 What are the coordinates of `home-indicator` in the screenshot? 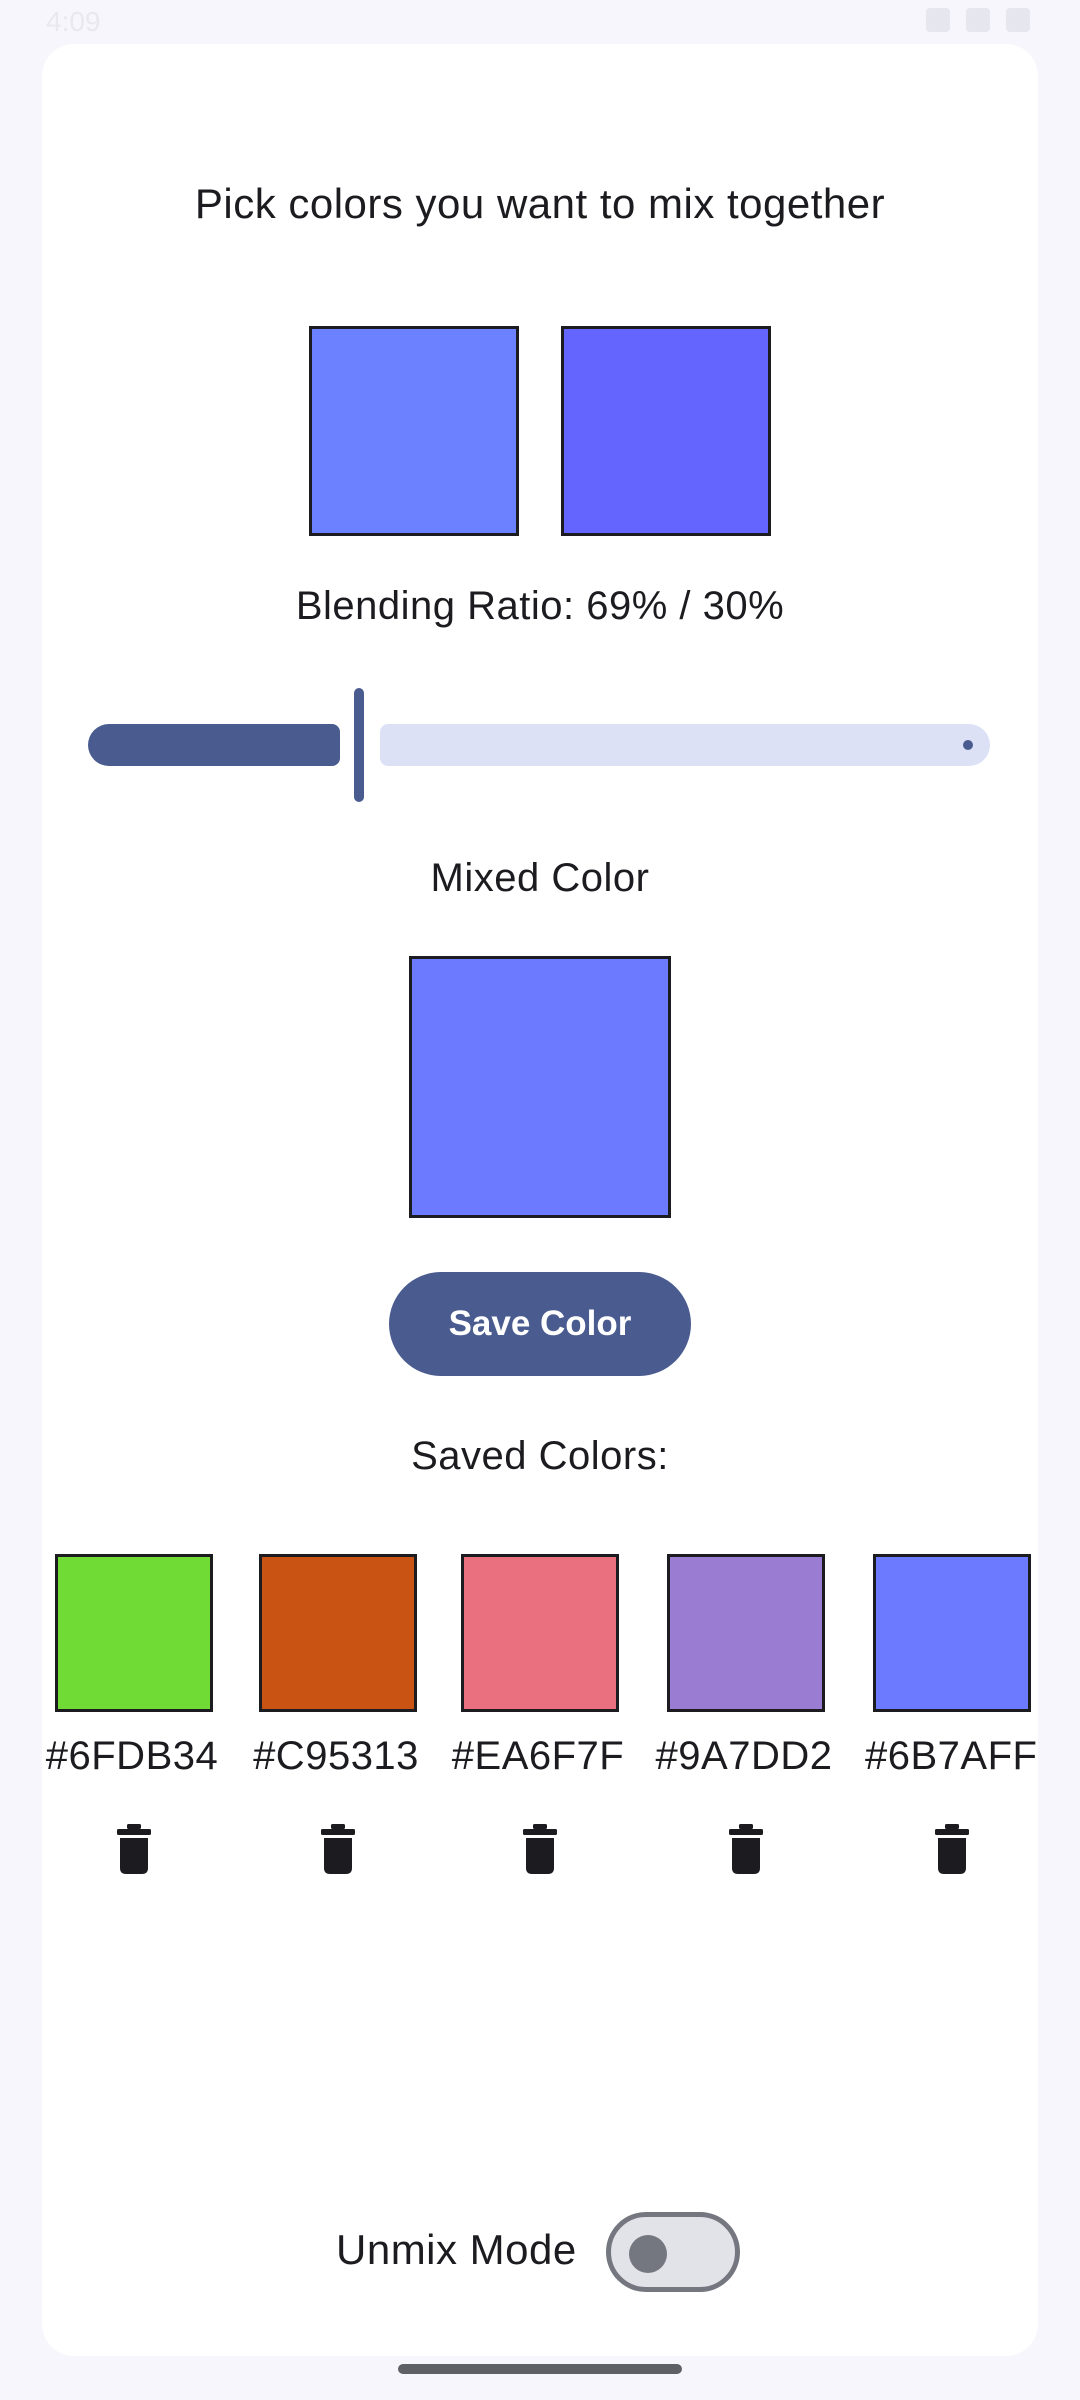 It's located at (540, 2369).